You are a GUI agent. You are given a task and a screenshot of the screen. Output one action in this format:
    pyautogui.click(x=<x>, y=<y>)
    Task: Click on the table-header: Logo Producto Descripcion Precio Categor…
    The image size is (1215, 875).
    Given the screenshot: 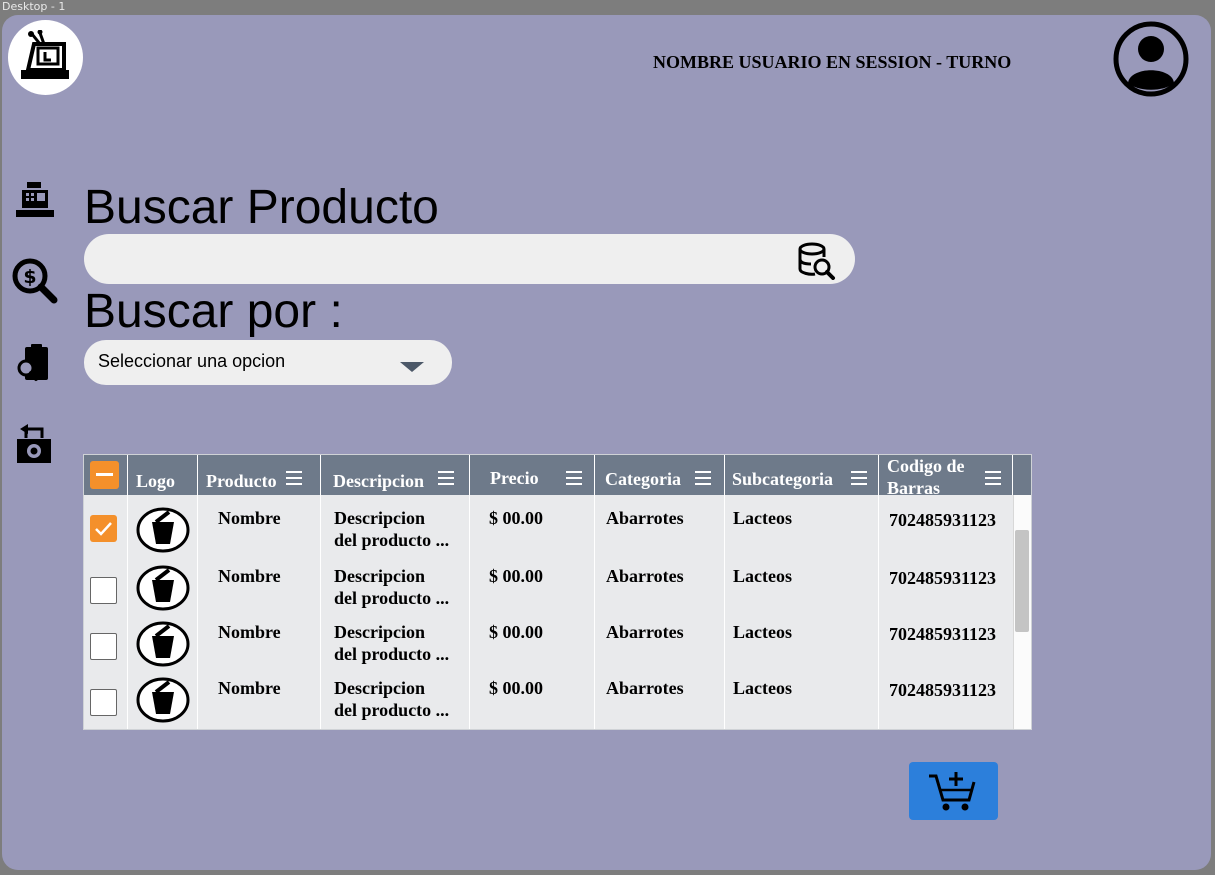 What is the action you would take?
    pyautogui.click(x=557, y=476)
    